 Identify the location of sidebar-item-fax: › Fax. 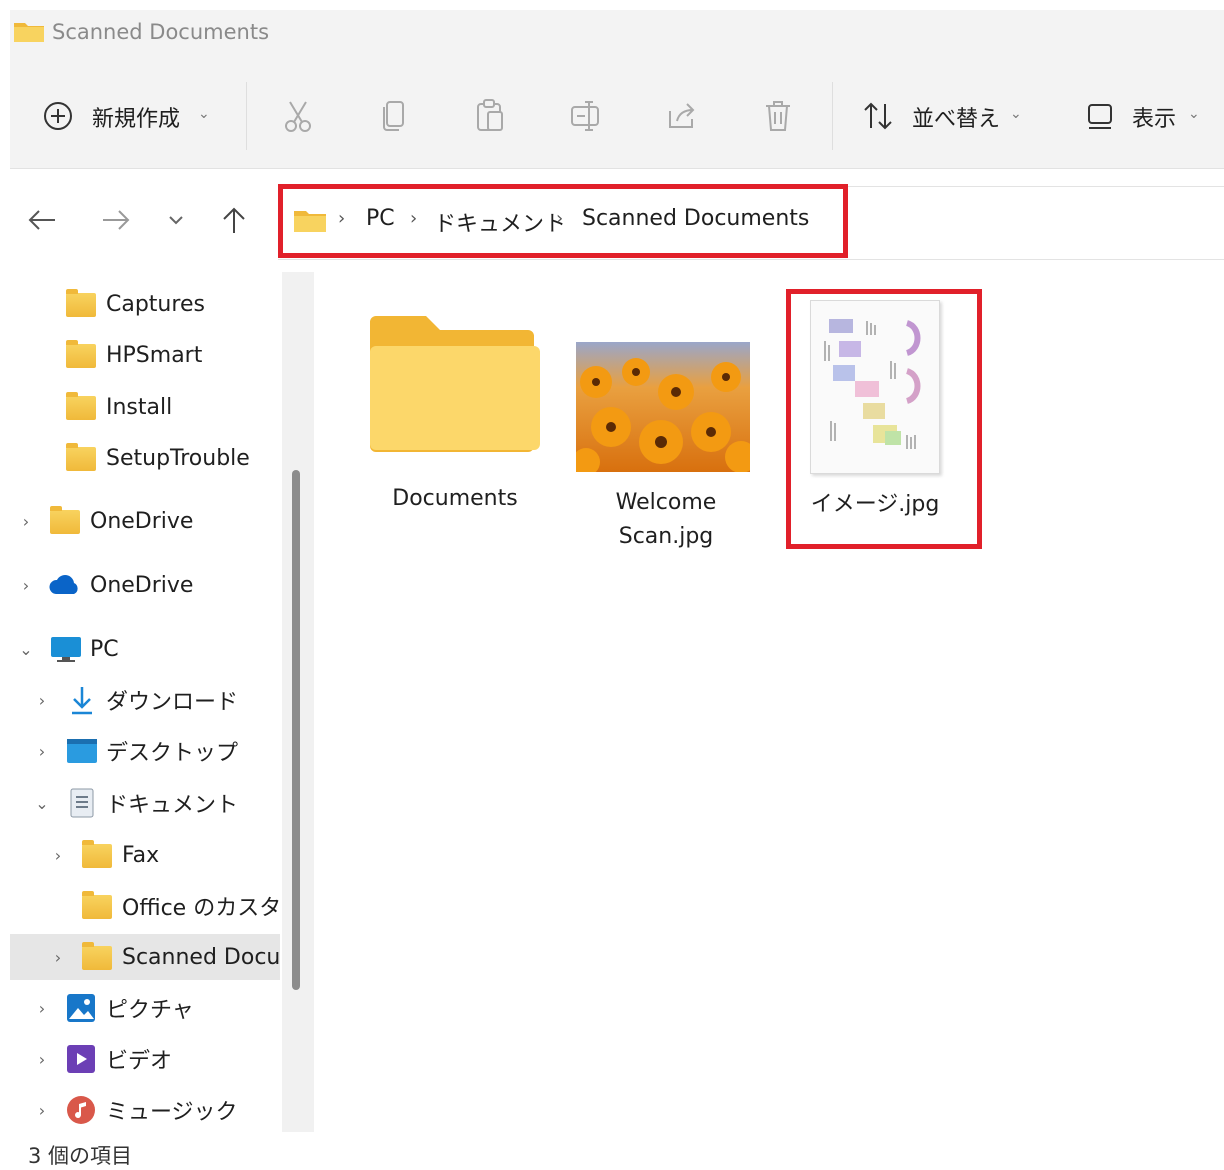
(145, 855).